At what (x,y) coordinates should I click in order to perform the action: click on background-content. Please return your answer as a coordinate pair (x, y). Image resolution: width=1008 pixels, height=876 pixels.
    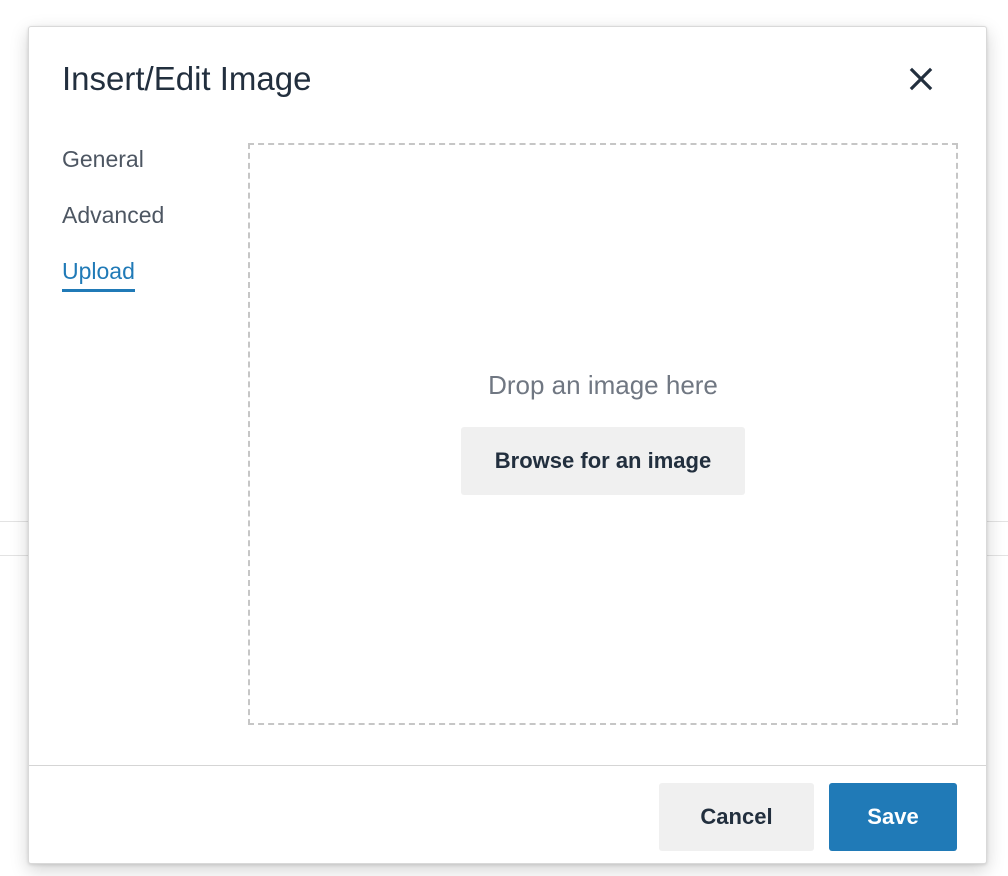
    Looking at the image, I should click on (504, 4).